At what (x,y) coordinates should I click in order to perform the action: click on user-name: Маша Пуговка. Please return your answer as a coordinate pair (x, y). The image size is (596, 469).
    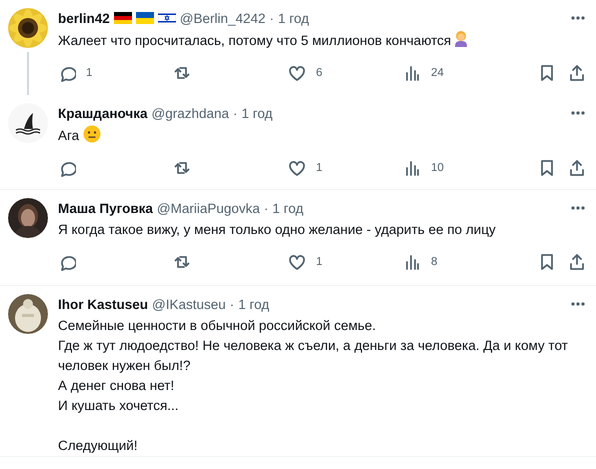
    Looking at the image, I should click on (105, 208).